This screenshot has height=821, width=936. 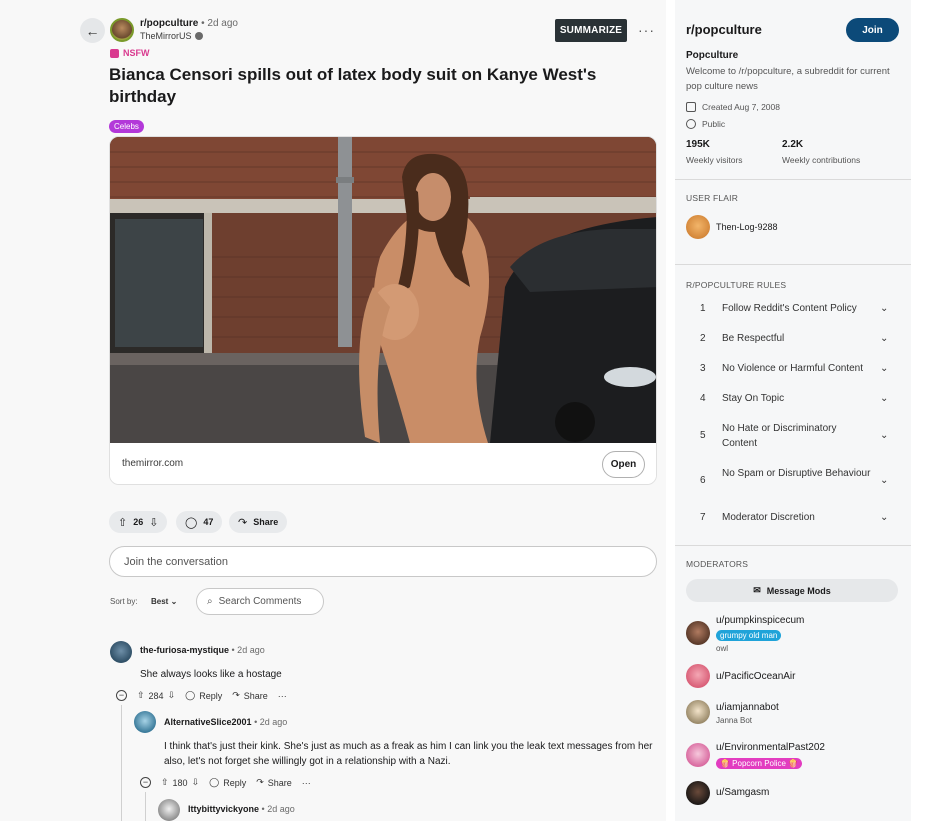 I want to click on nsfw-icon, so click(x=114, y=53).